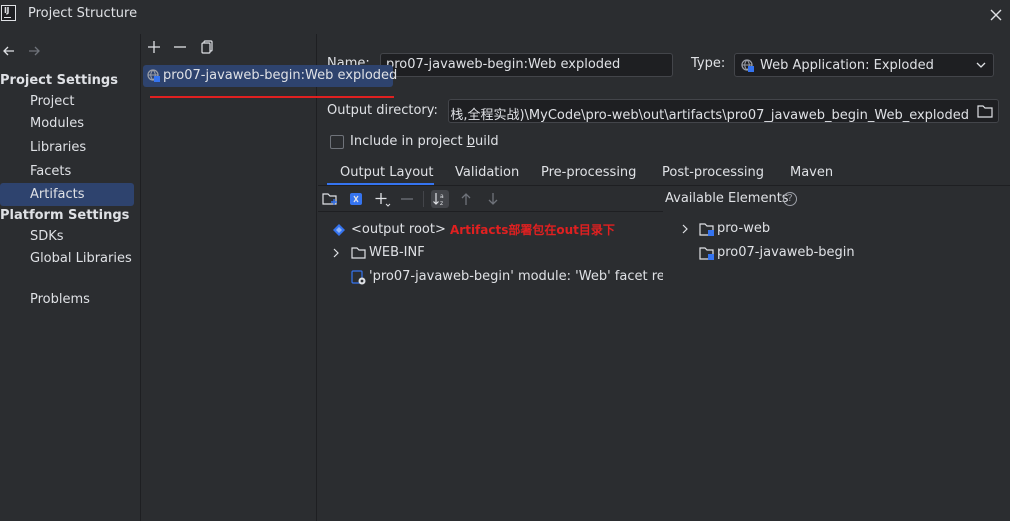 Image resolution: width=1010 pixels, height=521 pixels. I want to click on artifact-item-label: pro07-javaweb-begin:Web exploded, so click(280, 75).